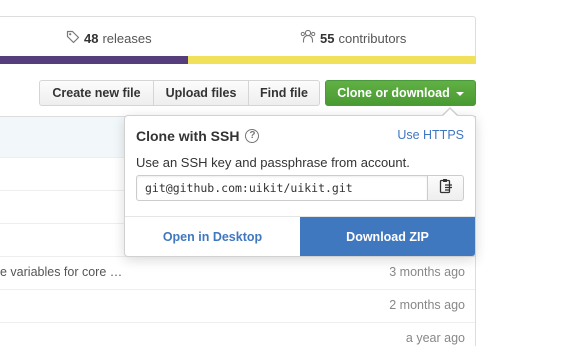  I want to click on releases-link: 48 releases, so click(109, 38).